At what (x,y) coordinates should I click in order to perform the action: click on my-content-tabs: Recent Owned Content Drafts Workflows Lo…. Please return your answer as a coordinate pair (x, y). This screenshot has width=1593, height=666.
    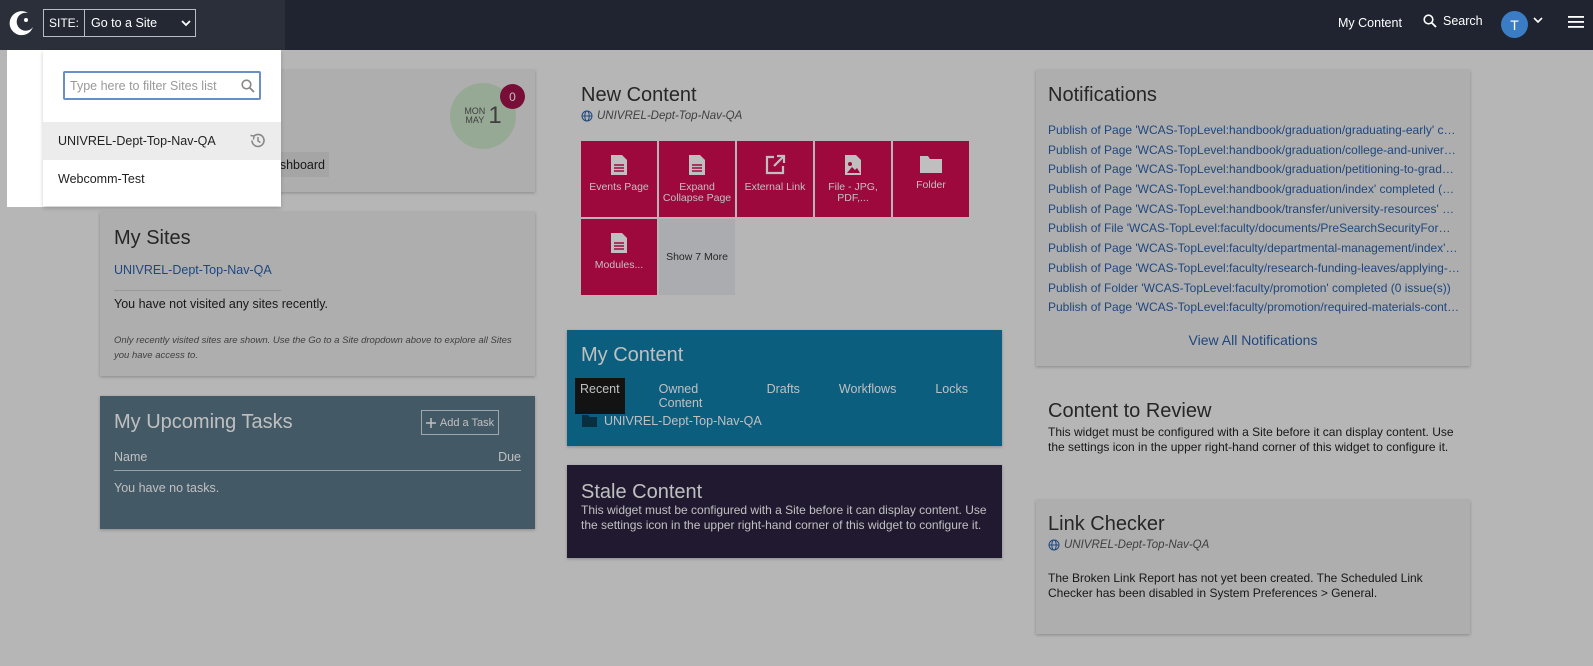
    Looking at the image, I should click on (788, 396).